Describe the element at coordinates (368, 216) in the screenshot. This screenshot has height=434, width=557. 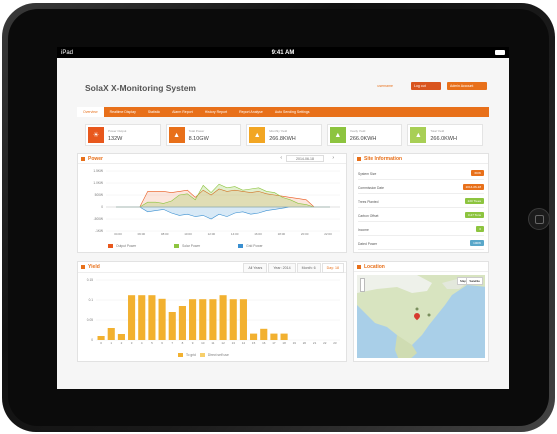
I see `site-info-label: Carbon Offset` at that location.